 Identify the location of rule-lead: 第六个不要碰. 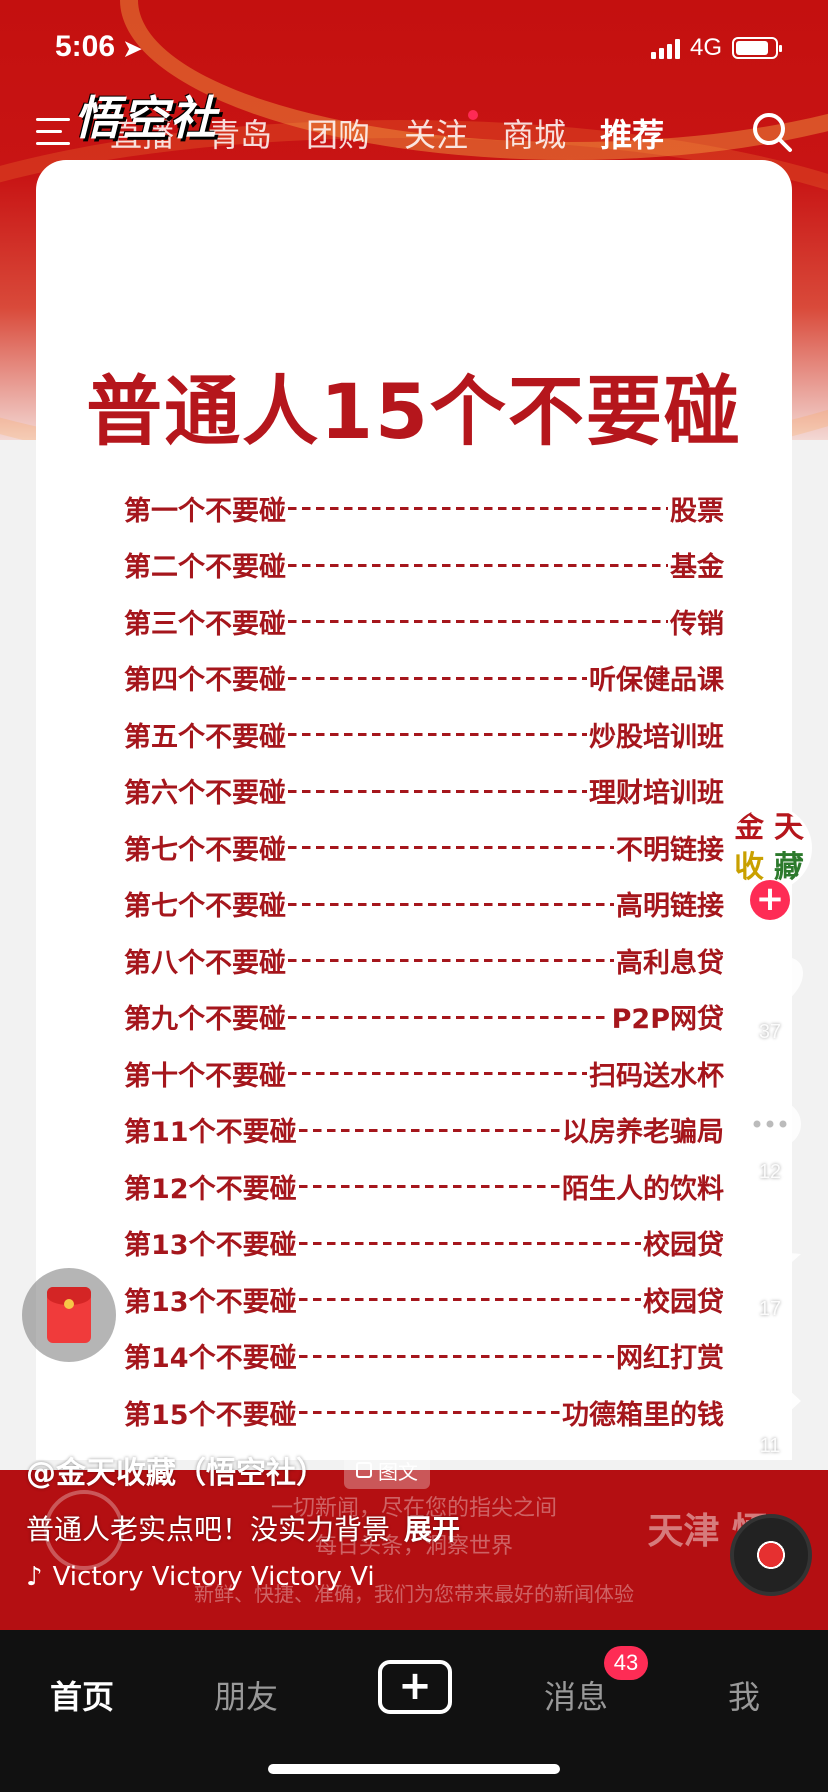
(205, 794).